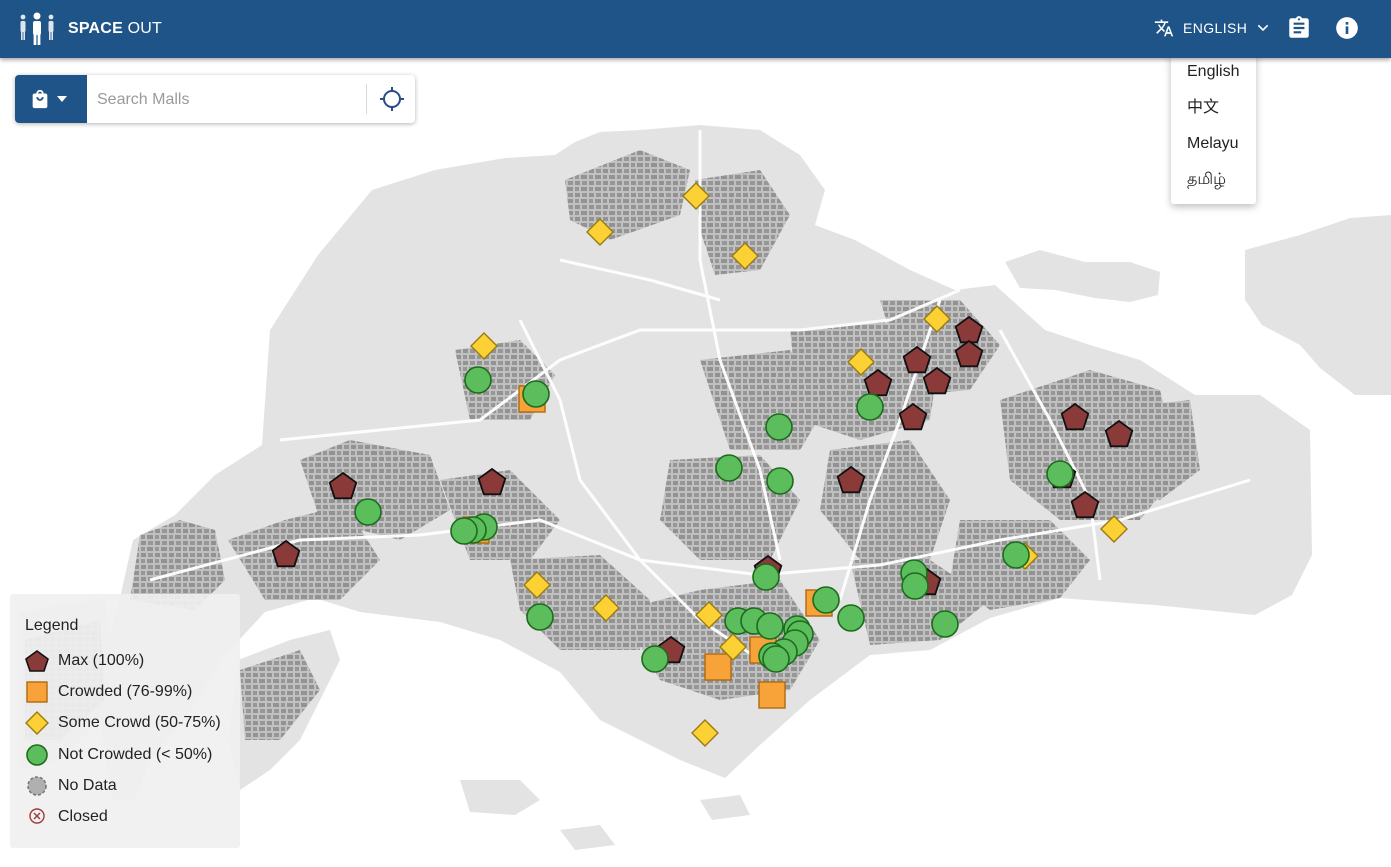 The width and height of the screenshot is (1391, 867). What do you see at coordinates (37, 661) in the screenshot?
I see `pentagon-icon` at bounding box center [37, 661].